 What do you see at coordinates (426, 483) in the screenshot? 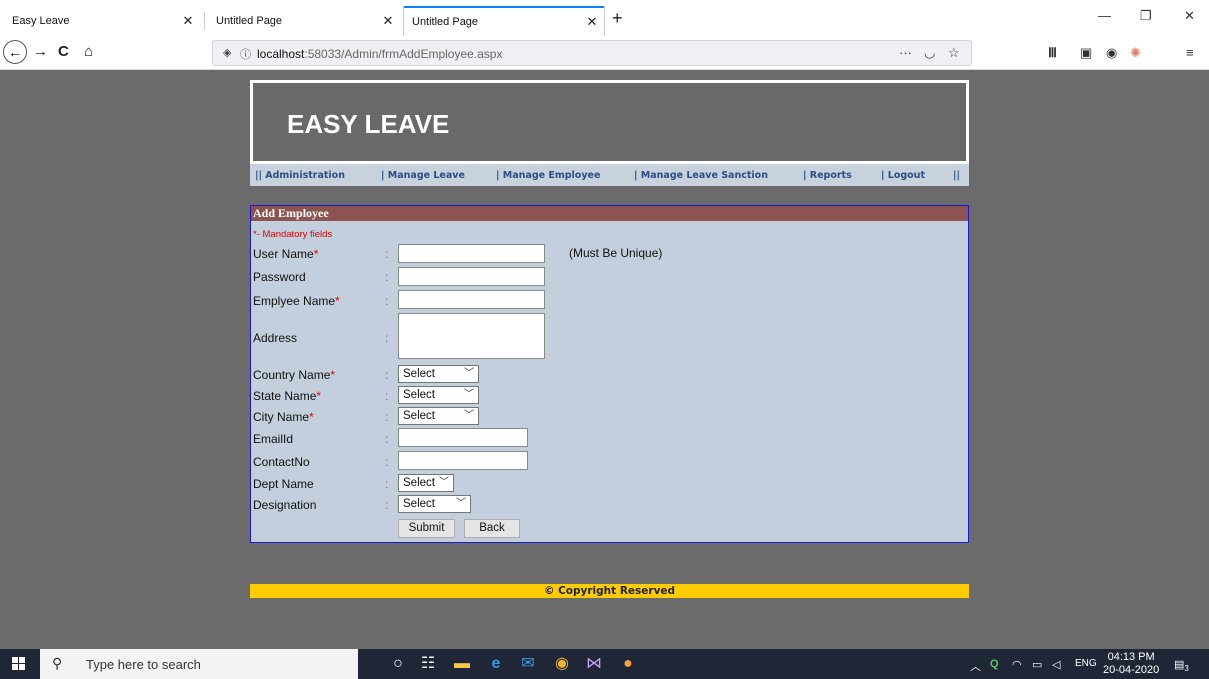
I see `dept-select: Select ﹀` at bounding box center [426, 483].